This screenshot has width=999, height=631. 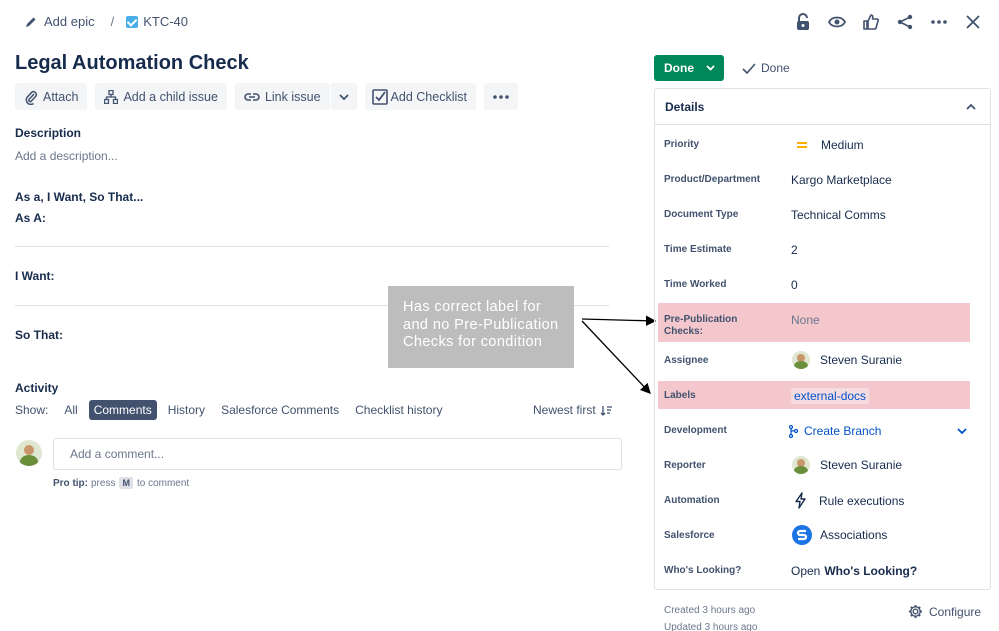 I want to click on reporter-name: Steven Suranie, so click(x=861, y=465).